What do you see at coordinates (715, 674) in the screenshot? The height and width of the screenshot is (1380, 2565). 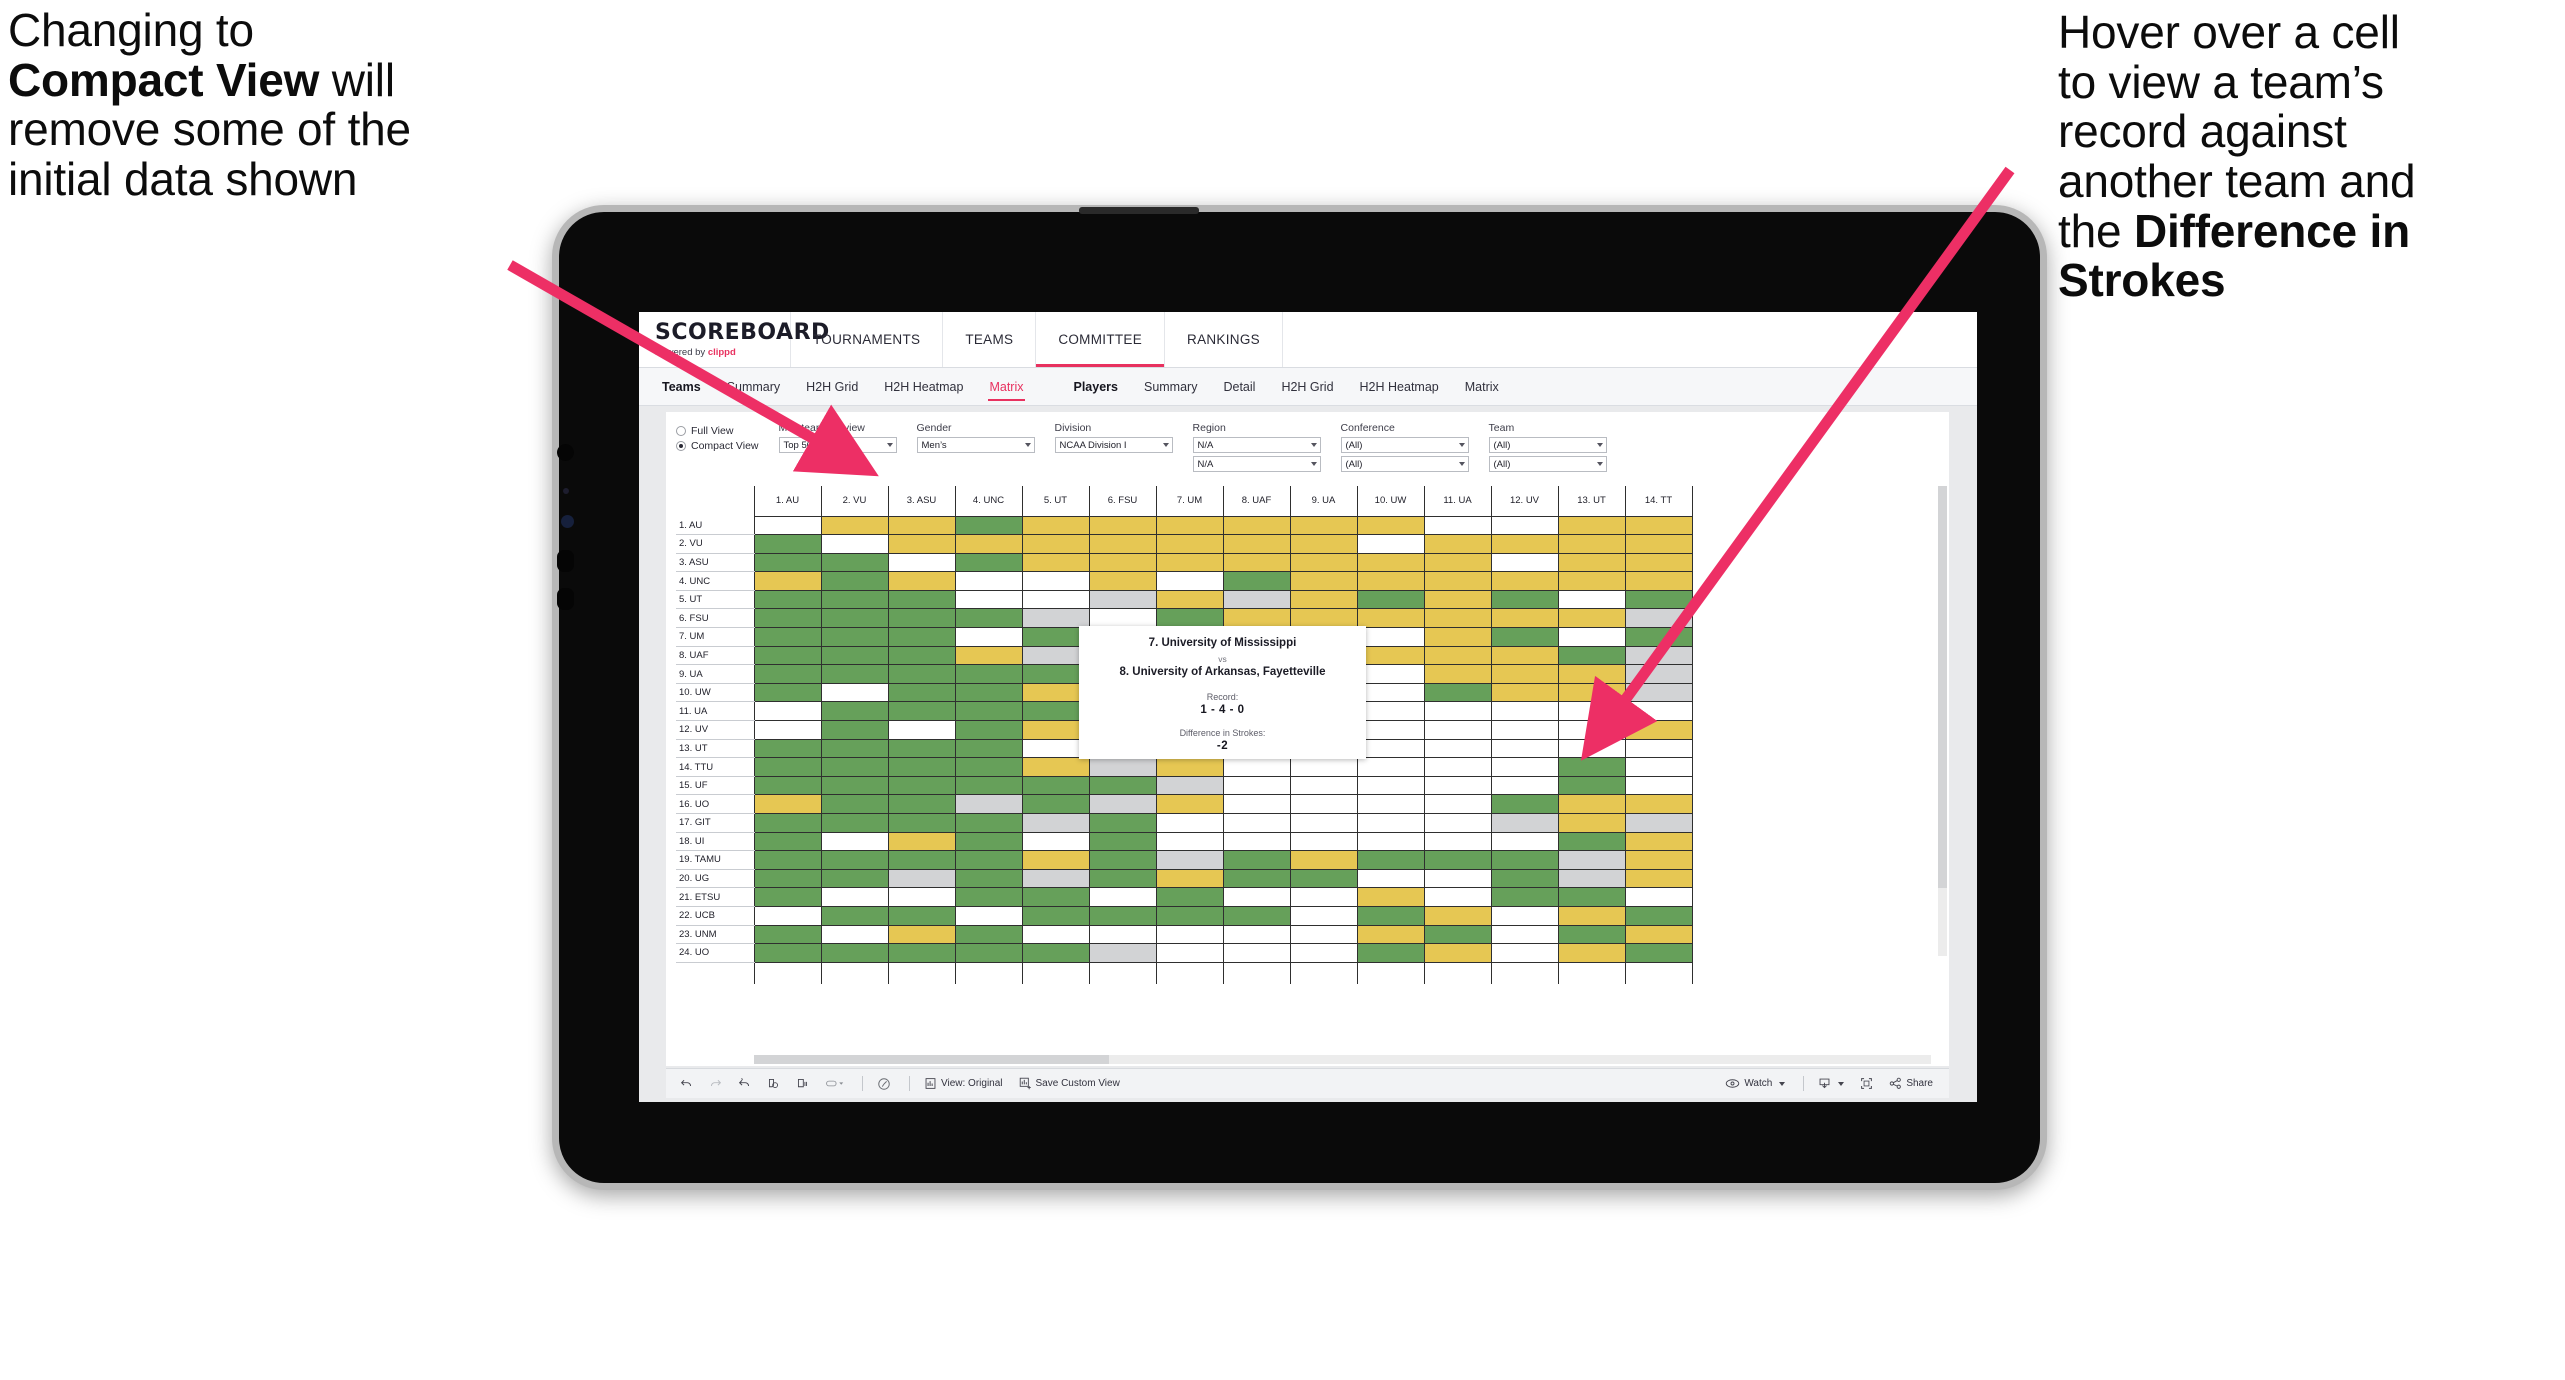 I see `matrix-row-header: 9. UA` at bounding box center [715, 674].